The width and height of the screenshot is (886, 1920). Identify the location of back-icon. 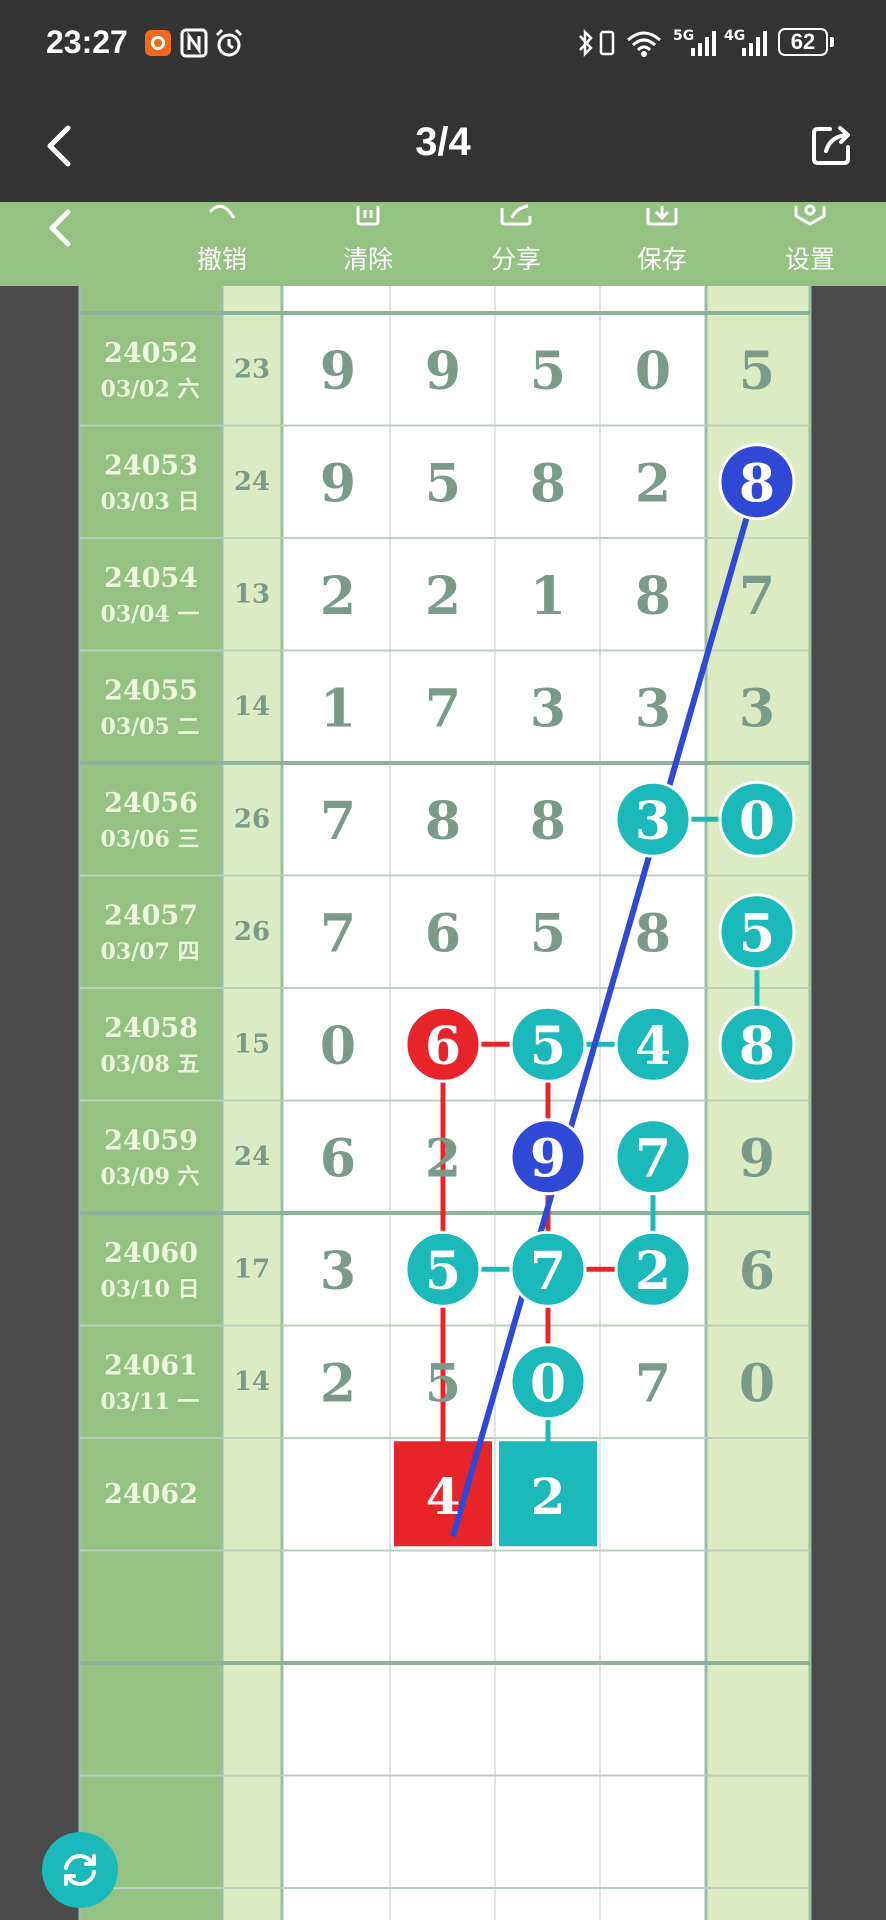
(60, 228).